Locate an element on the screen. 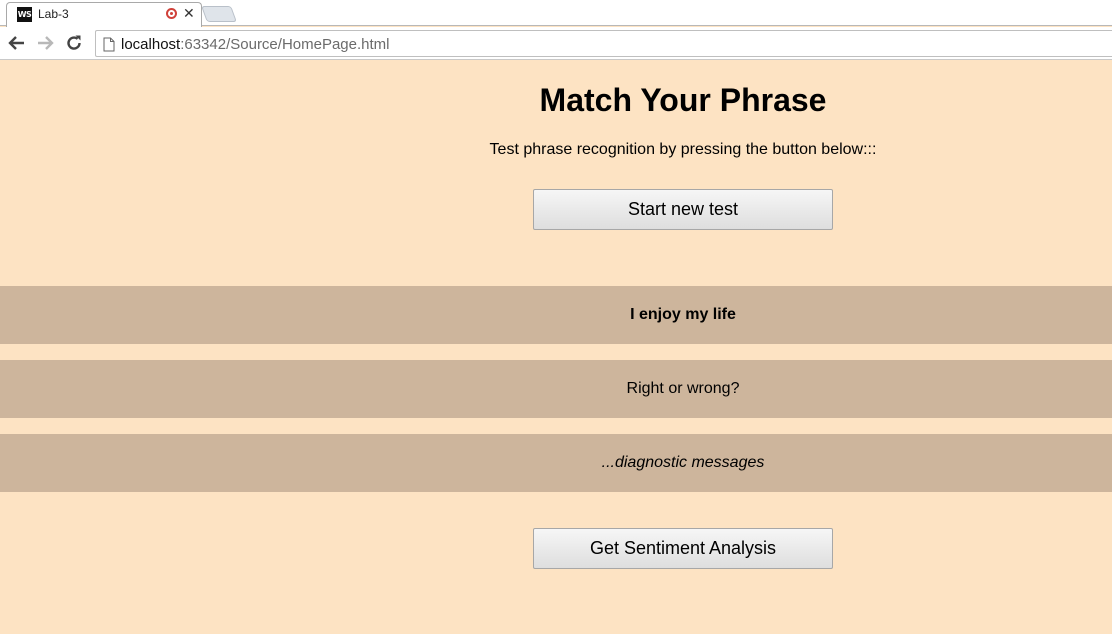 The width and height of the screenshot is (1112, 634). recording-indicator-icon is located at coordinates (171, 13).